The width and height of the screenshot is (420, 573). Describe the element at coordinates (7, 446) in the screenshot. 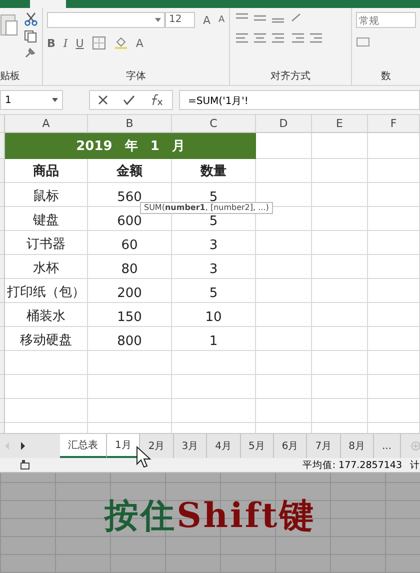

I see `scroll-left-icon` at that location.